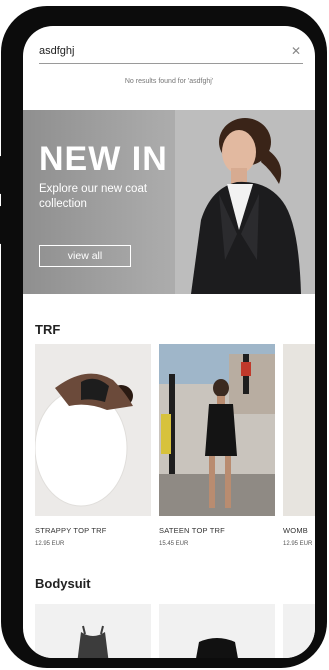 The width and height of the screenshot is (329, 670). I want to click on section-title-bodysuit: Bodysuit, so click(63, 583).